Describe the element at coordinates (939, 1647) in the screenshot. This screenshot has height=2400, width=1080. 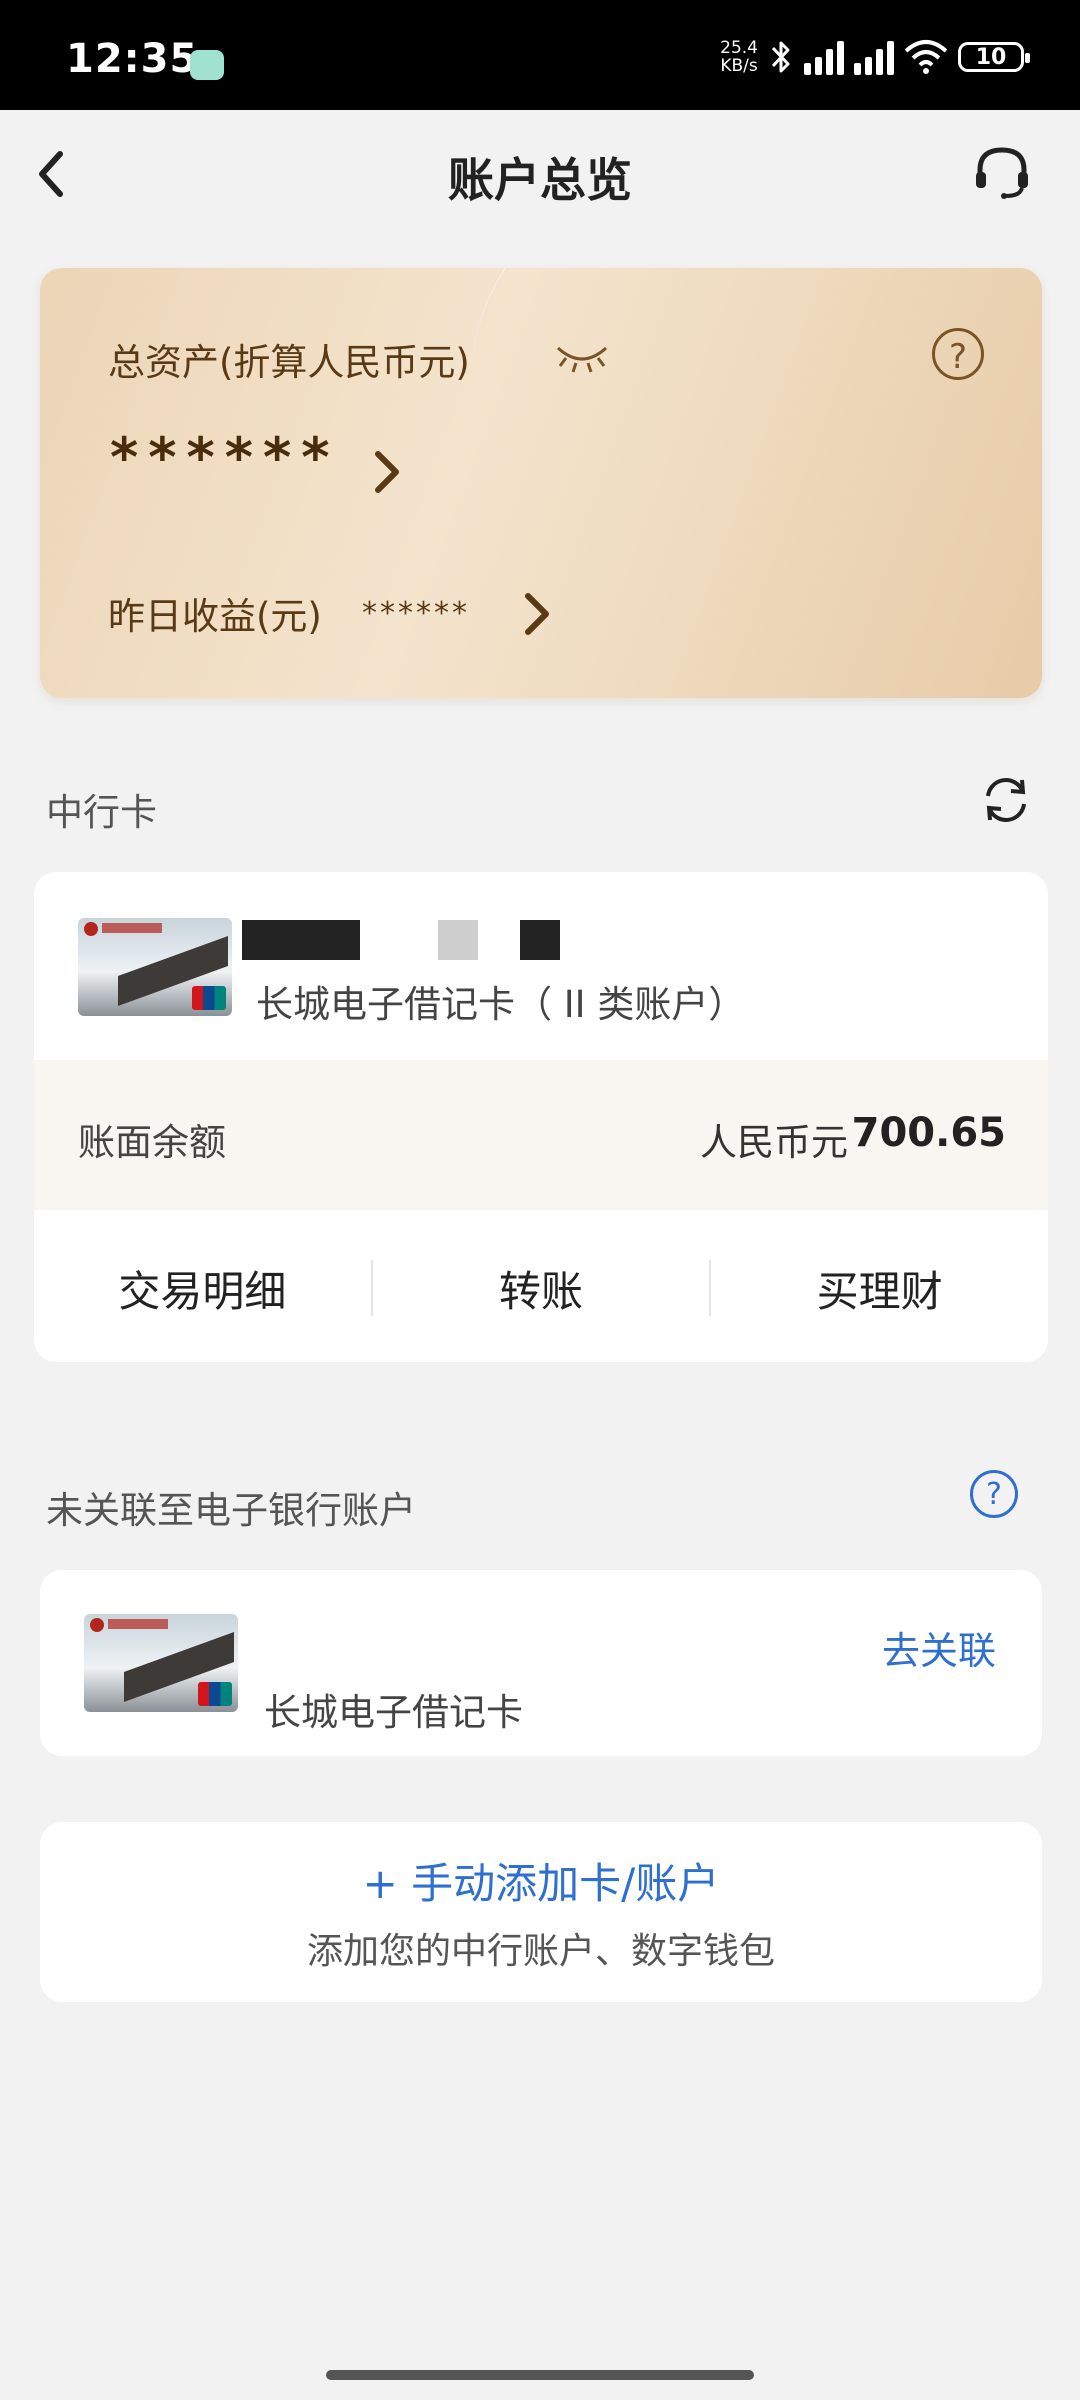
I see `link-account-button: 去关联` at that location.